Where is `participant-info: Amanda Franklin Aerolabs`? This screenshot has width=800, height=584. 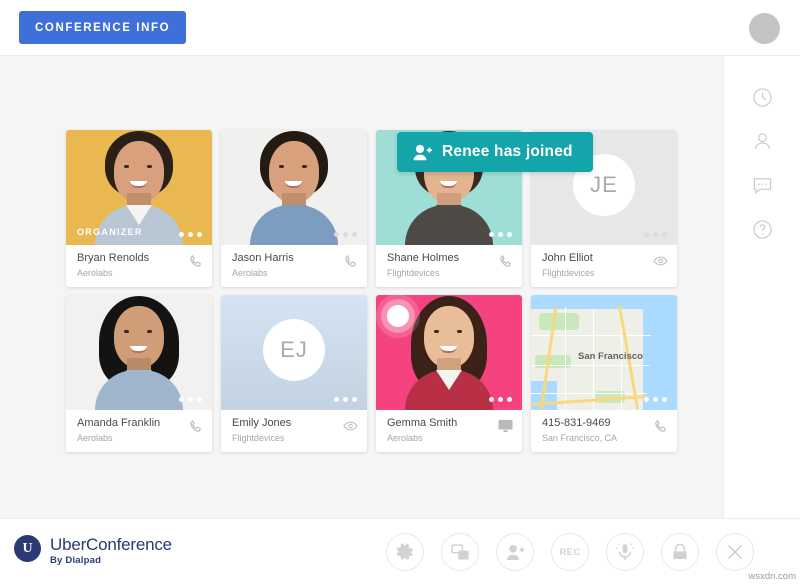 participant-info: Amanda Franklin Aerolabs is located at coordinates (139, 431).